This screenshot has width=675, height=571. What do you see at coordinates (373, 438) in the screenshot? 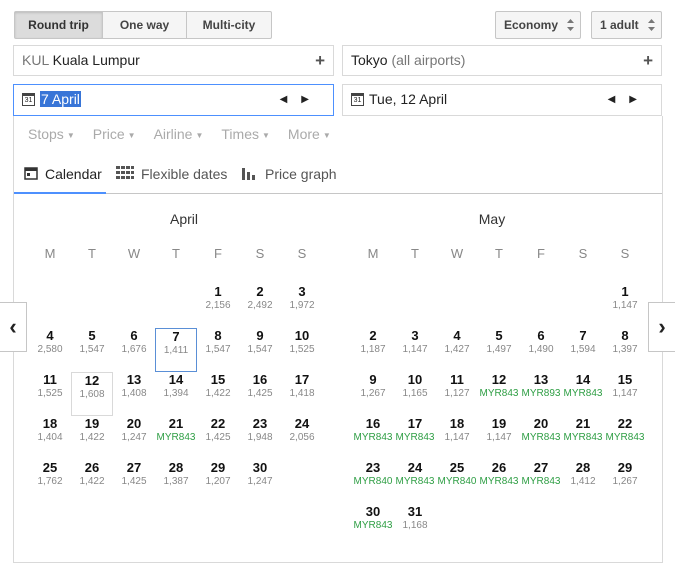
I see `calendar-day: 16 MYR843` at bounding box center [373, 438].